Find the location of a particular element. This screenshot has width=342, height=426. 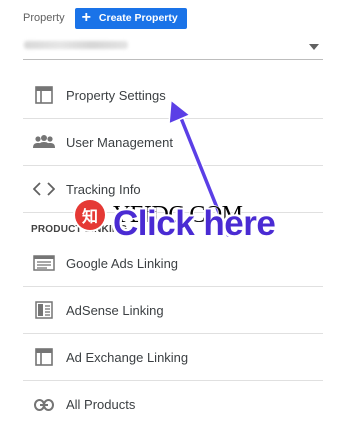

adsense-icon is located at coordinates (44, 310).